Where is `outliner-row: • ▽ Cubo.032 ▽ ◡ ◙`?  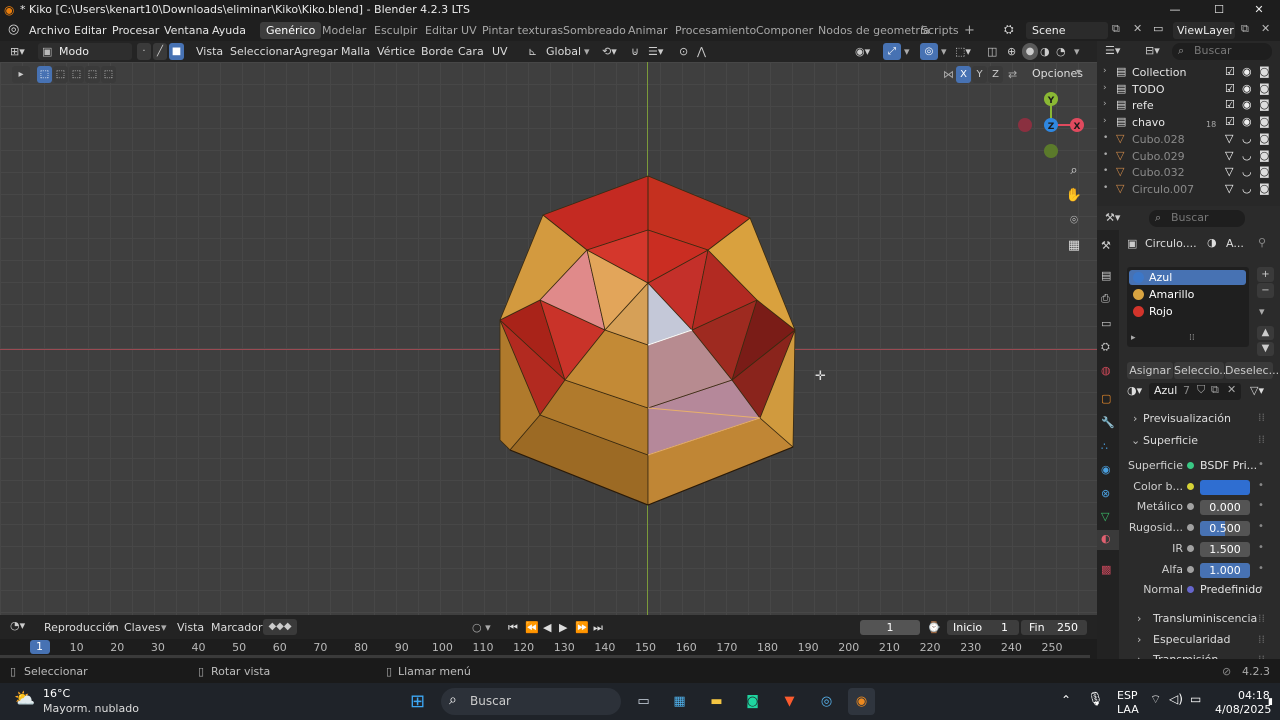
outliner-row: • ▽ Cubo.032 ▽ ◡ ◙ is located at coordinates (1189, 173).